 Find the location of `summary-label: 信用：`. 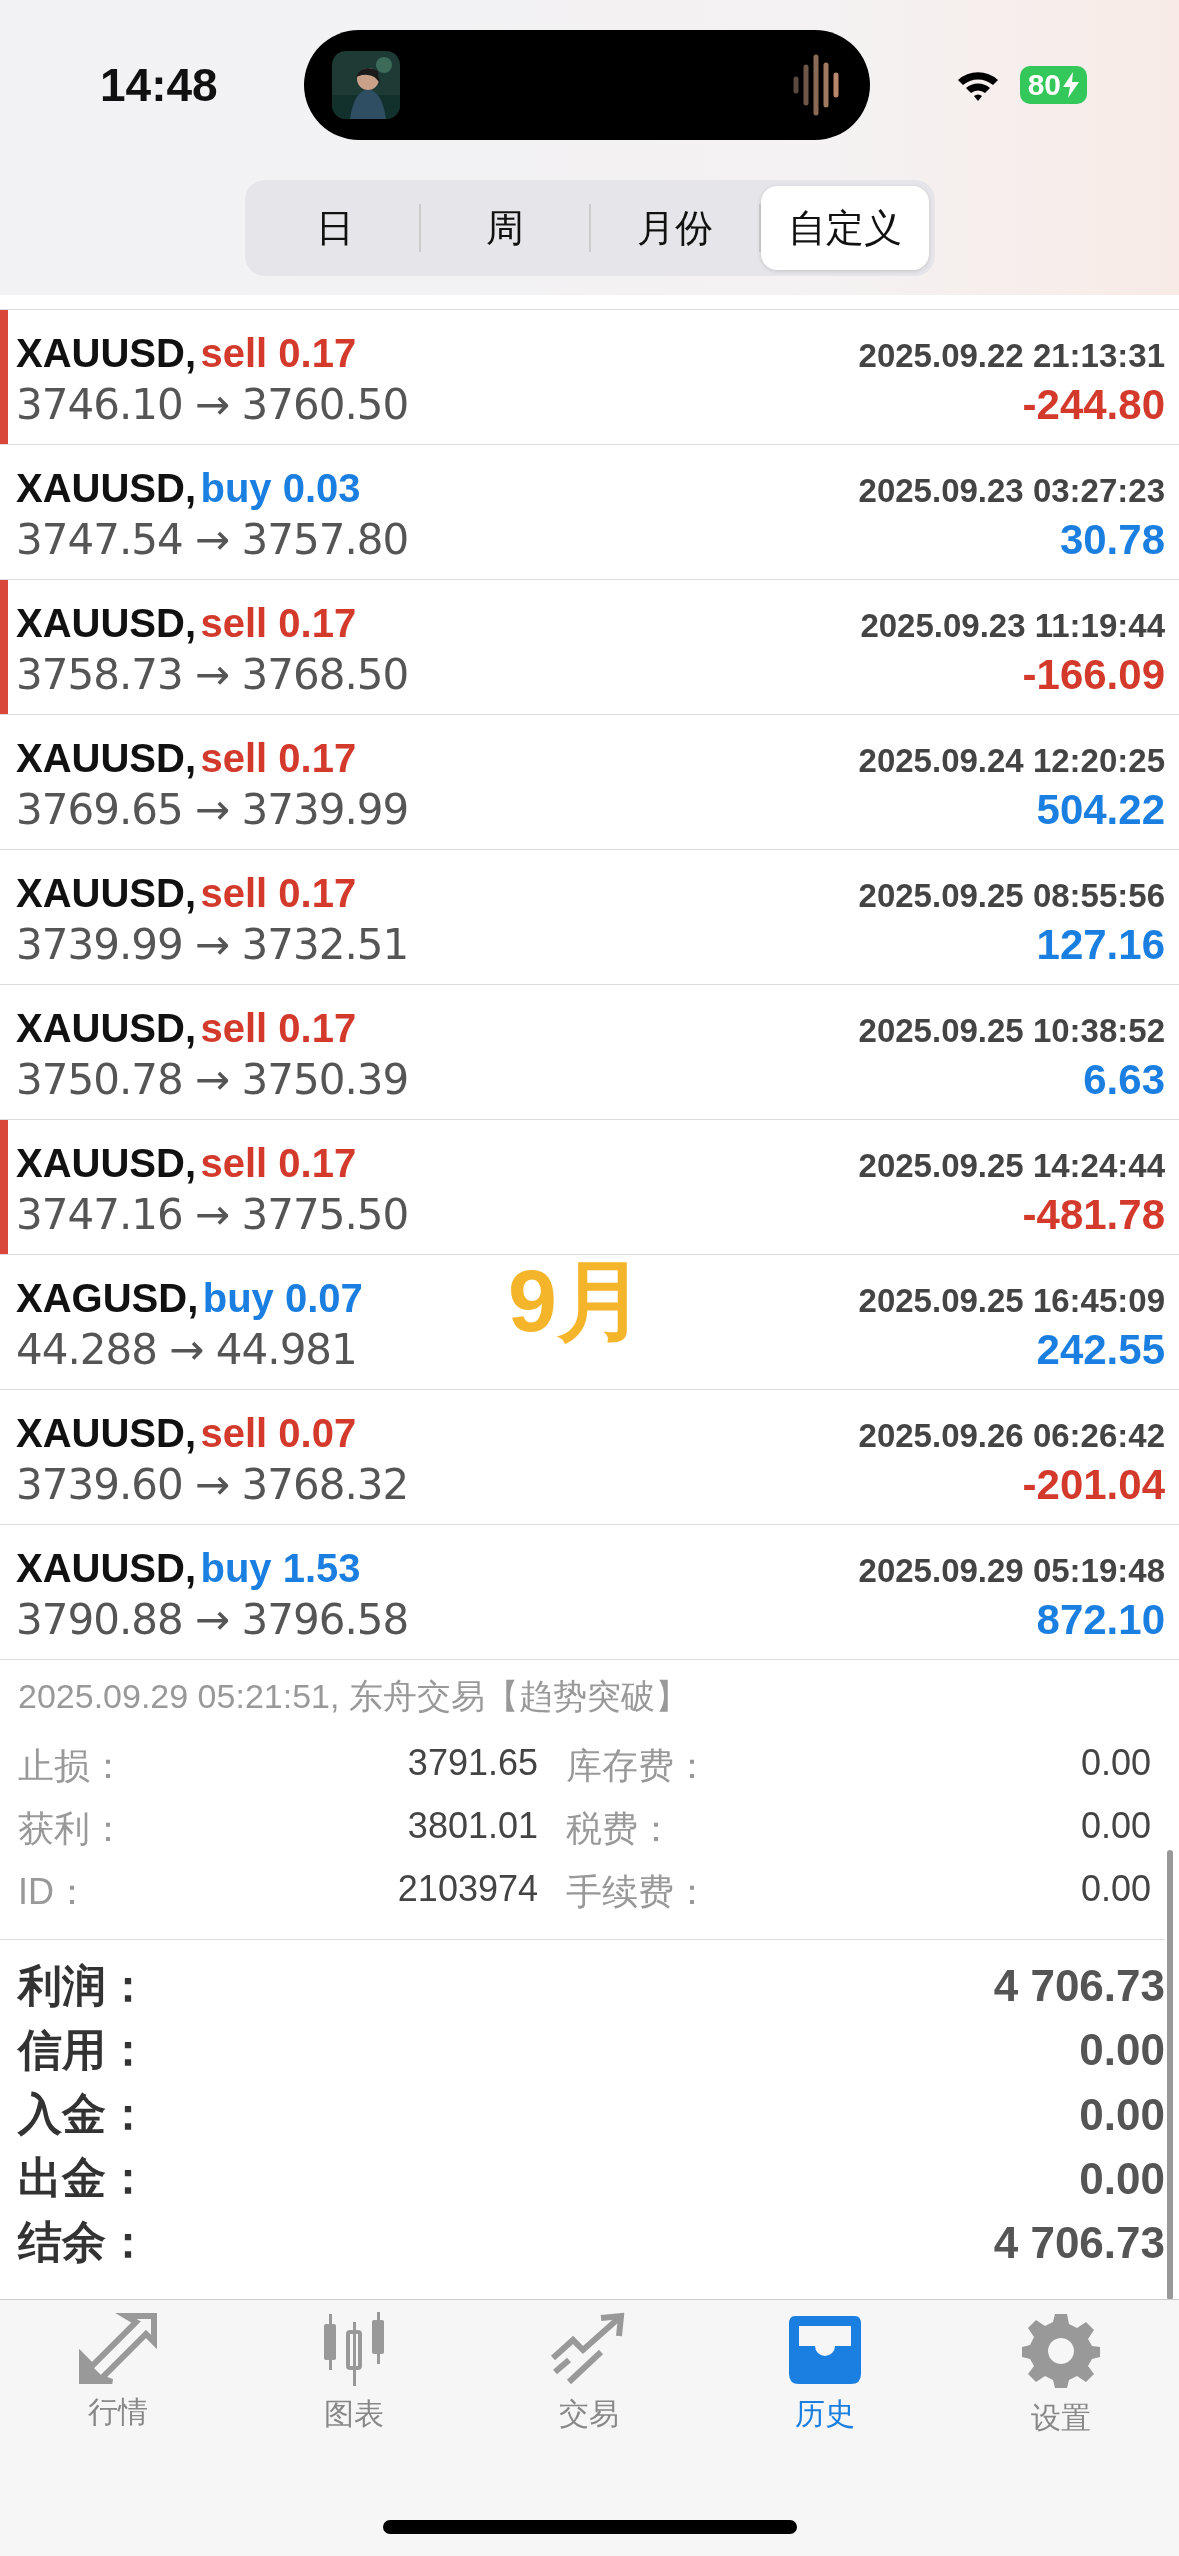

summary-label: 信用： is located at coordinates (84, 2049).